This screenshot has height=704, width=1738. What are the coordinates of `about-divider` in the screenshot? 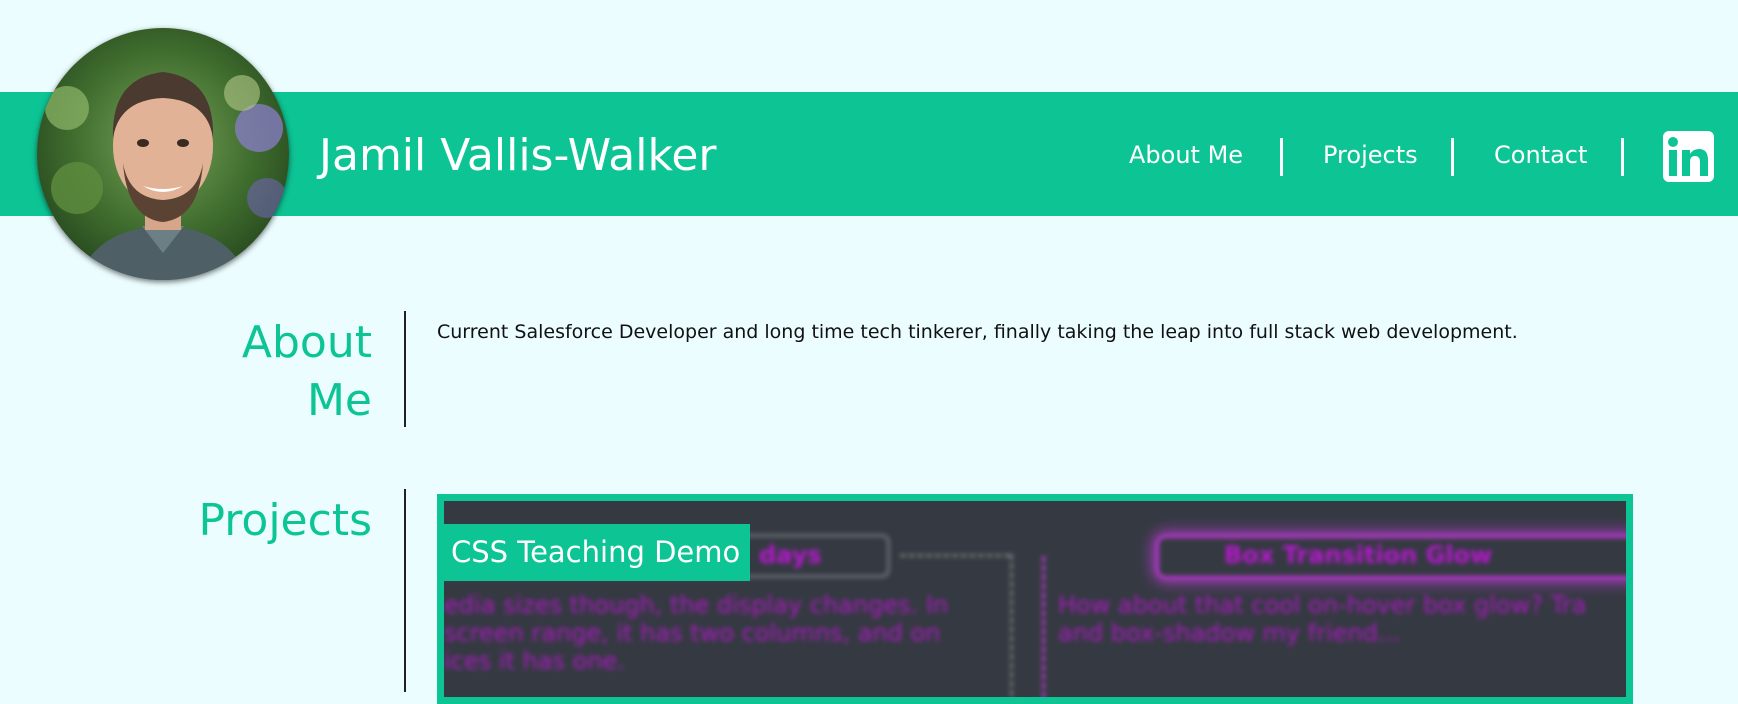 It's located at (405, 369).